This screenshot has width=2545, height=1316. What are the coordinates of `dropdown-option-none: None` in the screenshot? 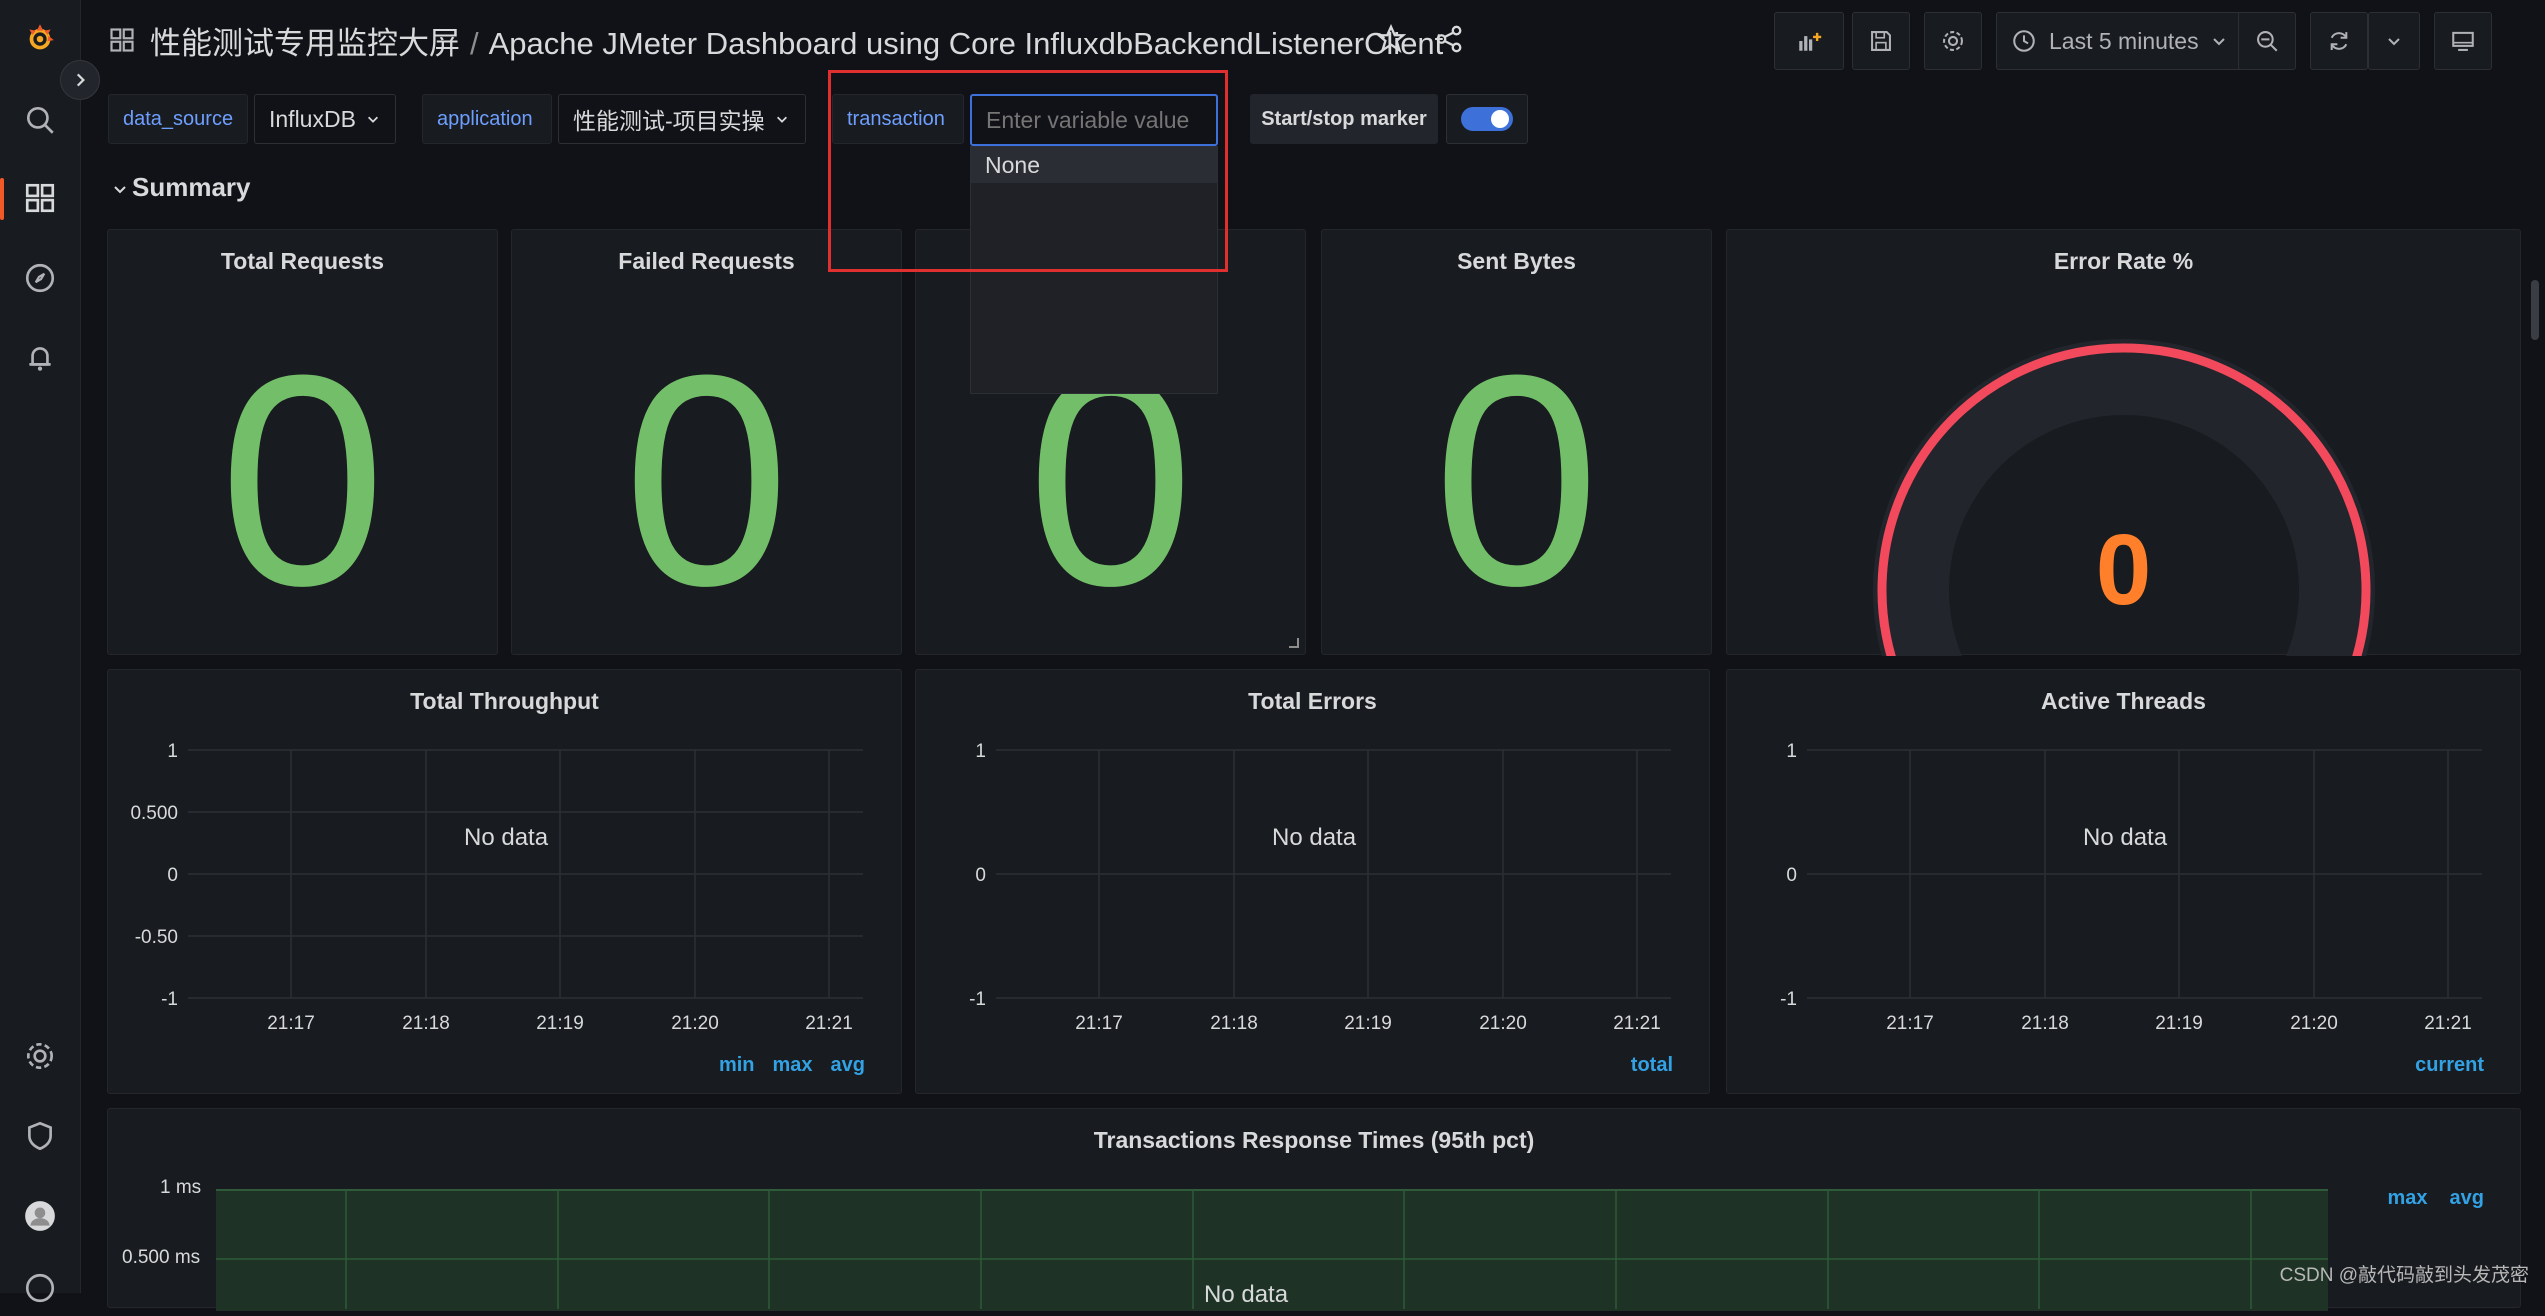 It's located at (1094, 165).